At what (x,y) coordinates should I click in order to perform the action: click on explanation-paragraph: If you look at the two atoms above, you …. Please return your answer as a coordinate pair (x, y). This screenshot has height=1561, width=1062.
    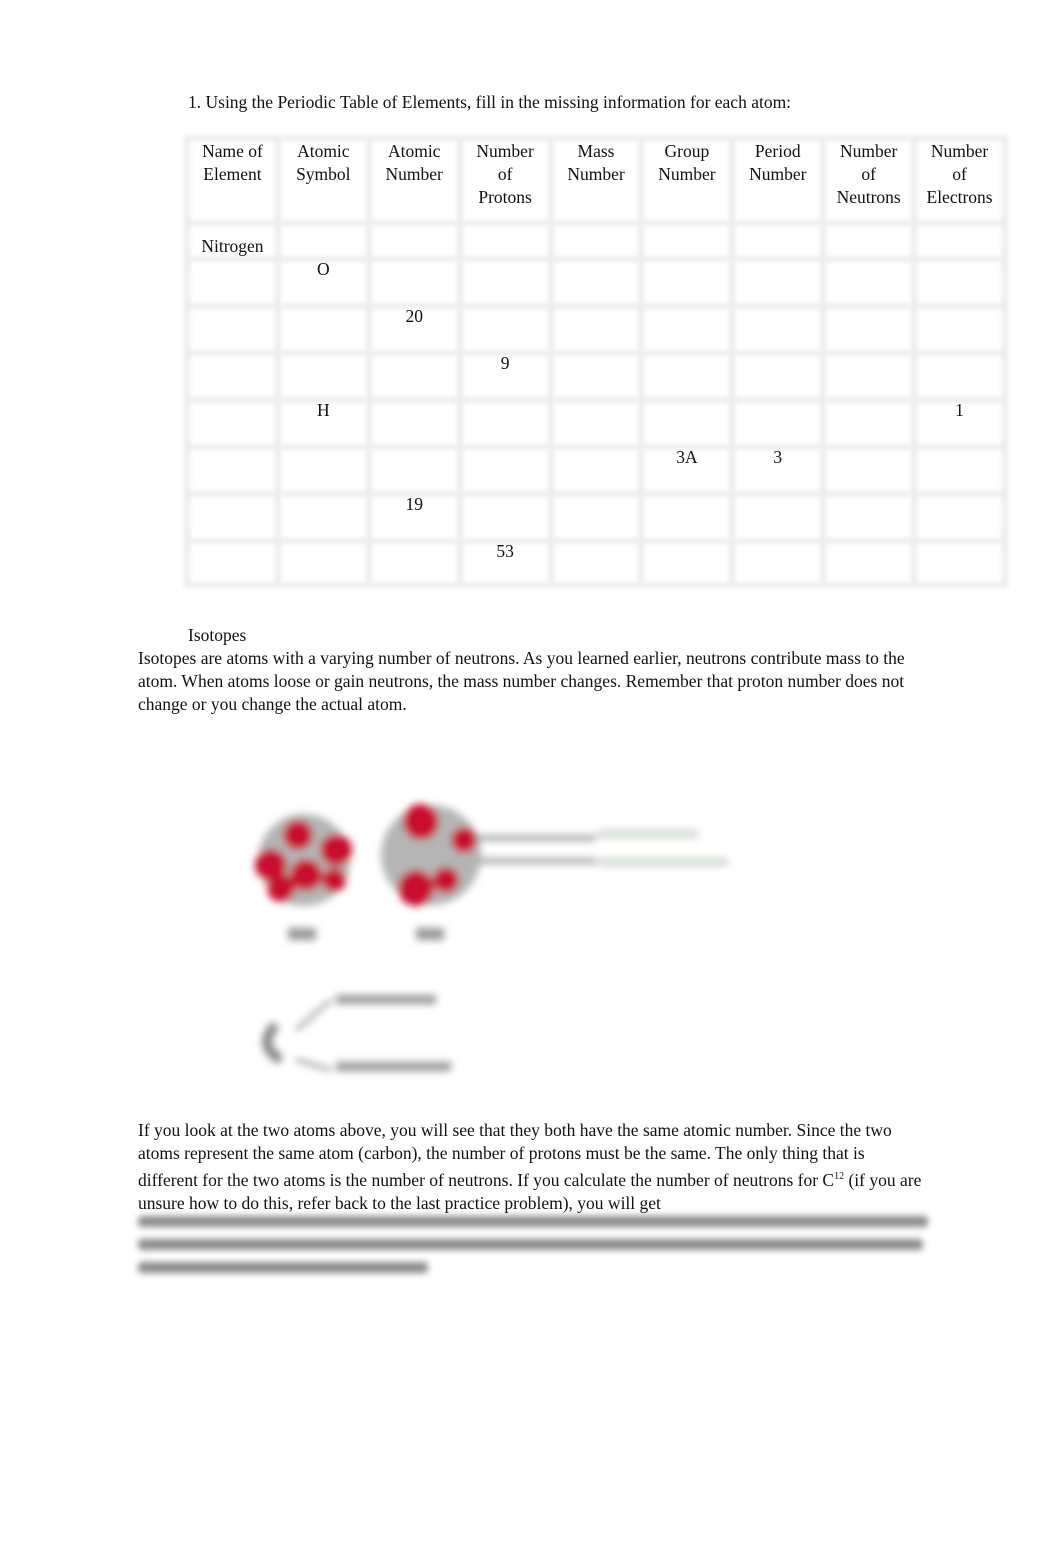
    Looking at the image, I should click on (533, 1167).